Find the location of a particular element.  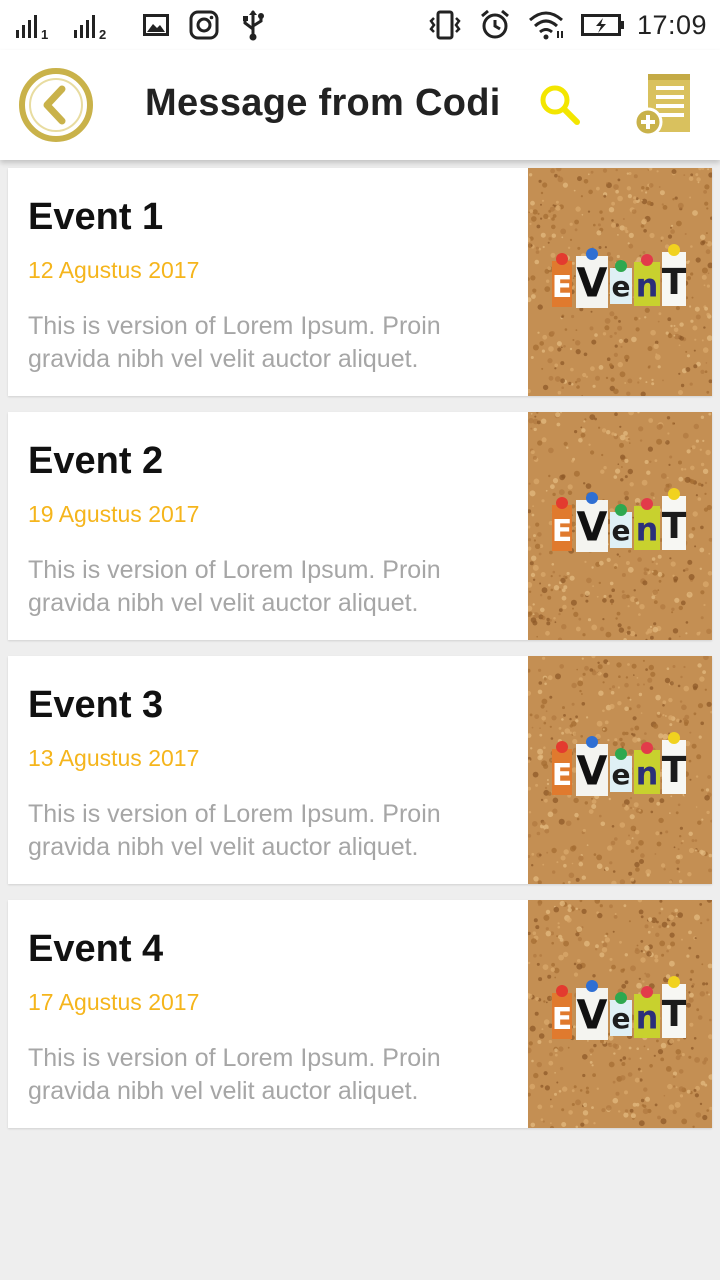

alarm-icon is located at coordinates (495, 25).